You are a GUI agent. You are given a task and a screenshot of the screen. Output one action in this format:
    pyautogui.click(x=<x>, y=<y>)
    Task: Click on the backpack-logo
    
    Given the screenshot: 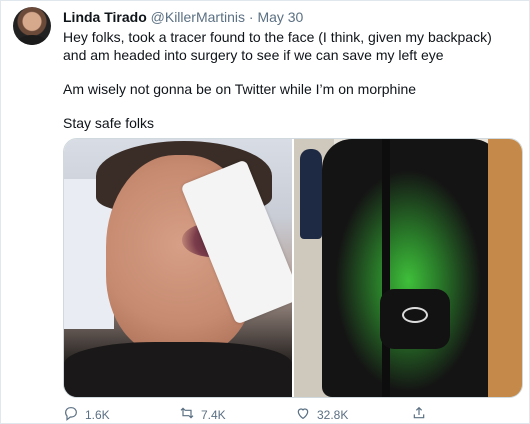 What is the action you would take?
    pyautogui.click(x=415, y=315)
    